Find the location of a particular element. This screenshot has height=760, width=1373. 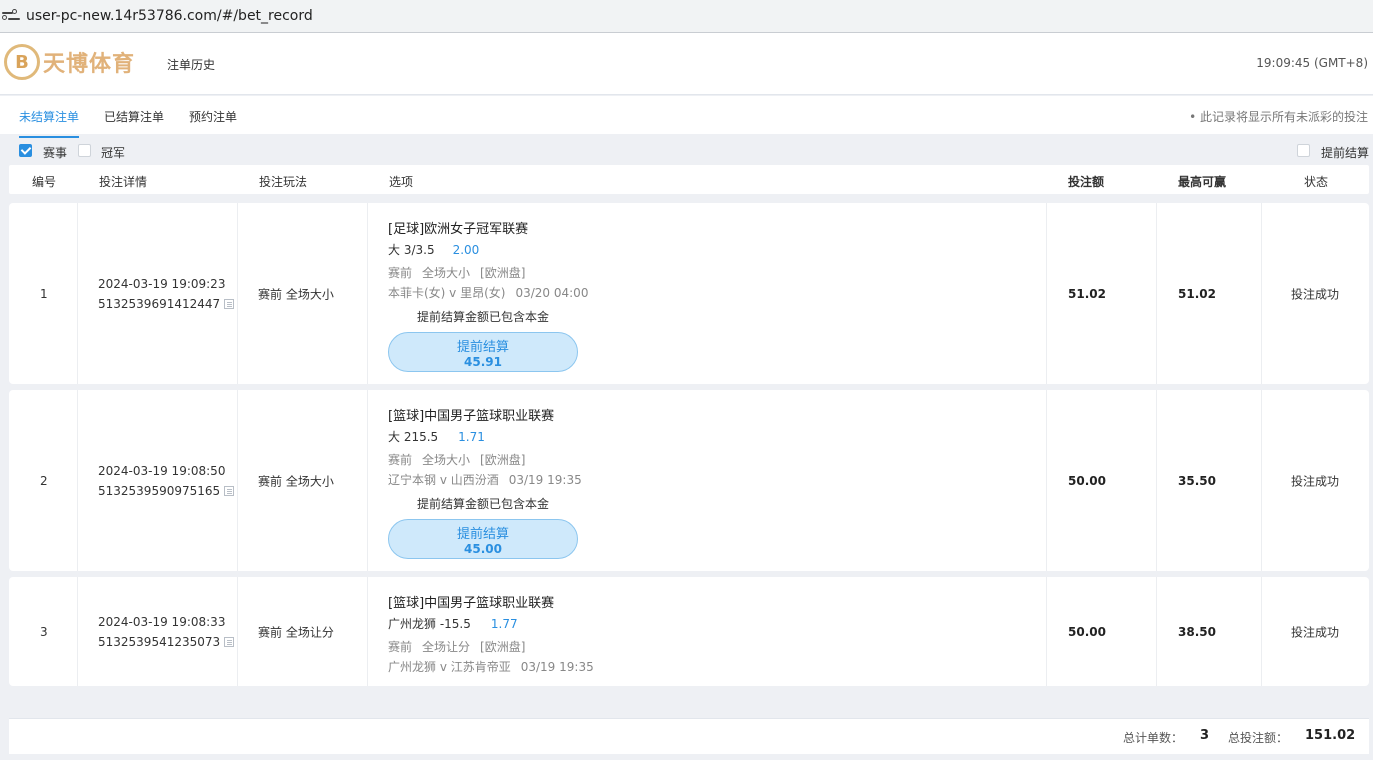

cashout-amount: 45.91 is located at coordinates (483, 362).